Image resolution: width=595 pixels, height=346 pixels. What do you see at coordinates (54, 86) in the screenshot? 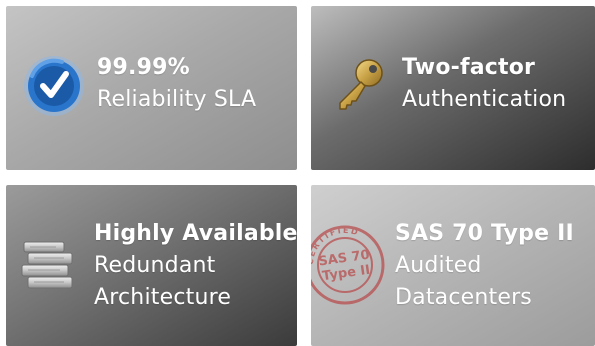
I see `check-circle-icon` at bounding box center [54, 86].